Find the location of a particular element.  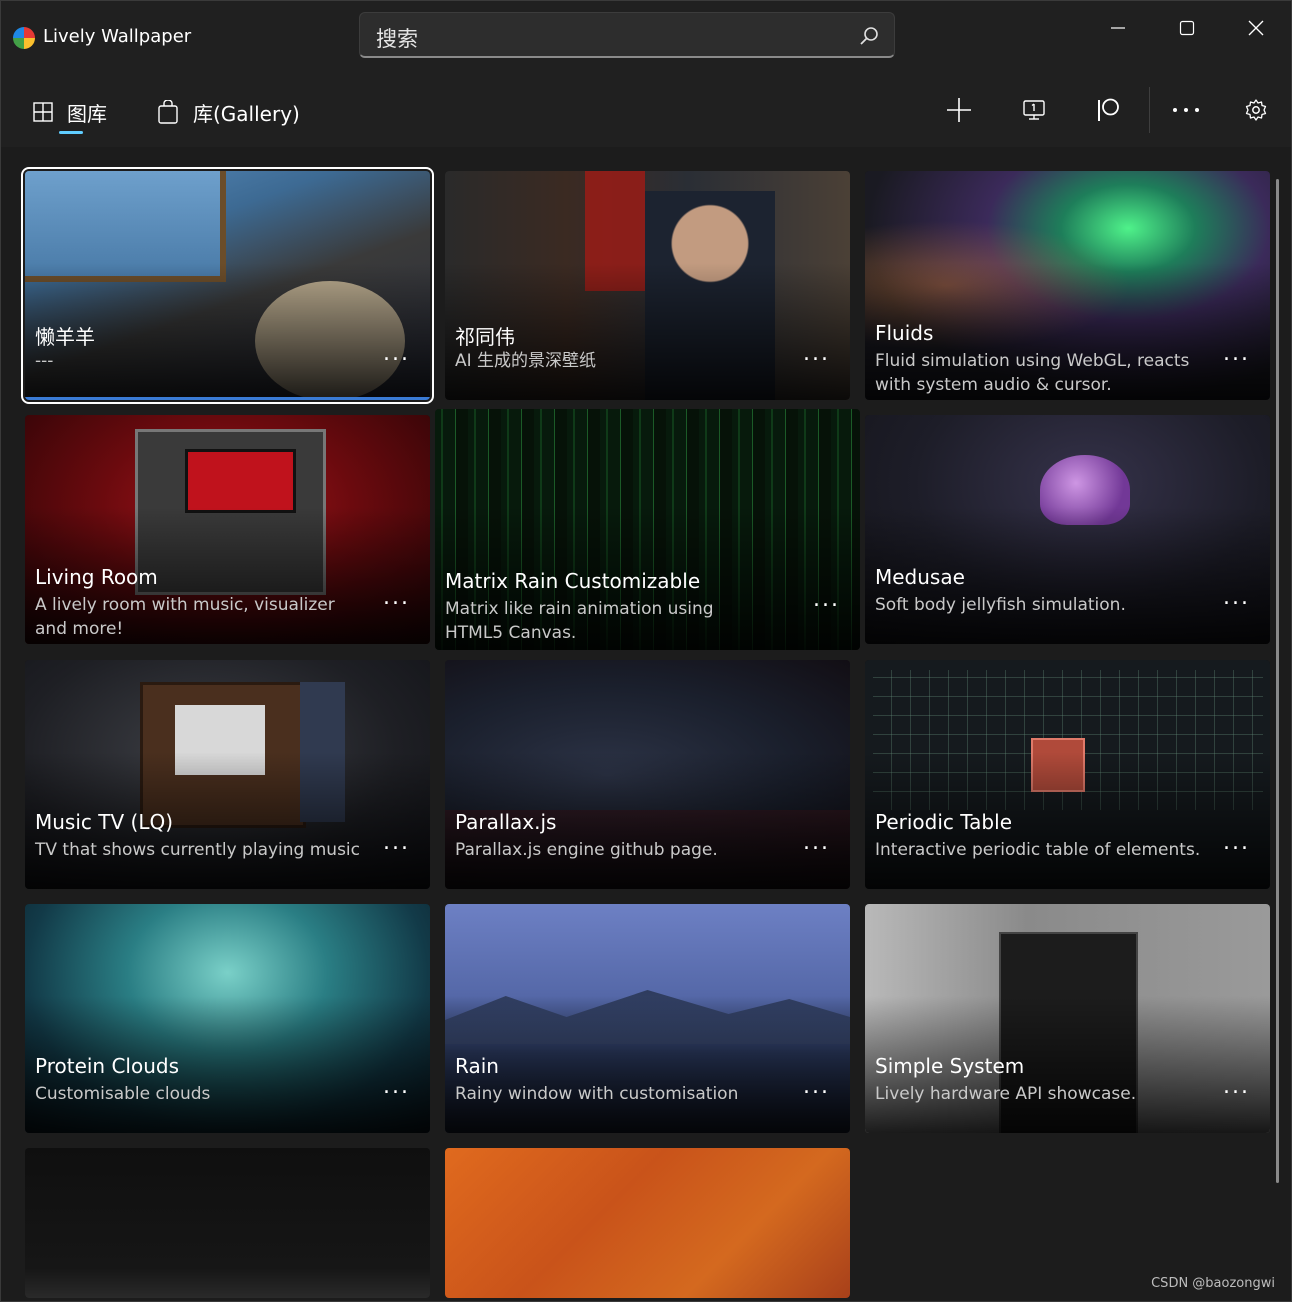

card-description: Interactive periodic table of elements. is located at coordinates (1038, 850).